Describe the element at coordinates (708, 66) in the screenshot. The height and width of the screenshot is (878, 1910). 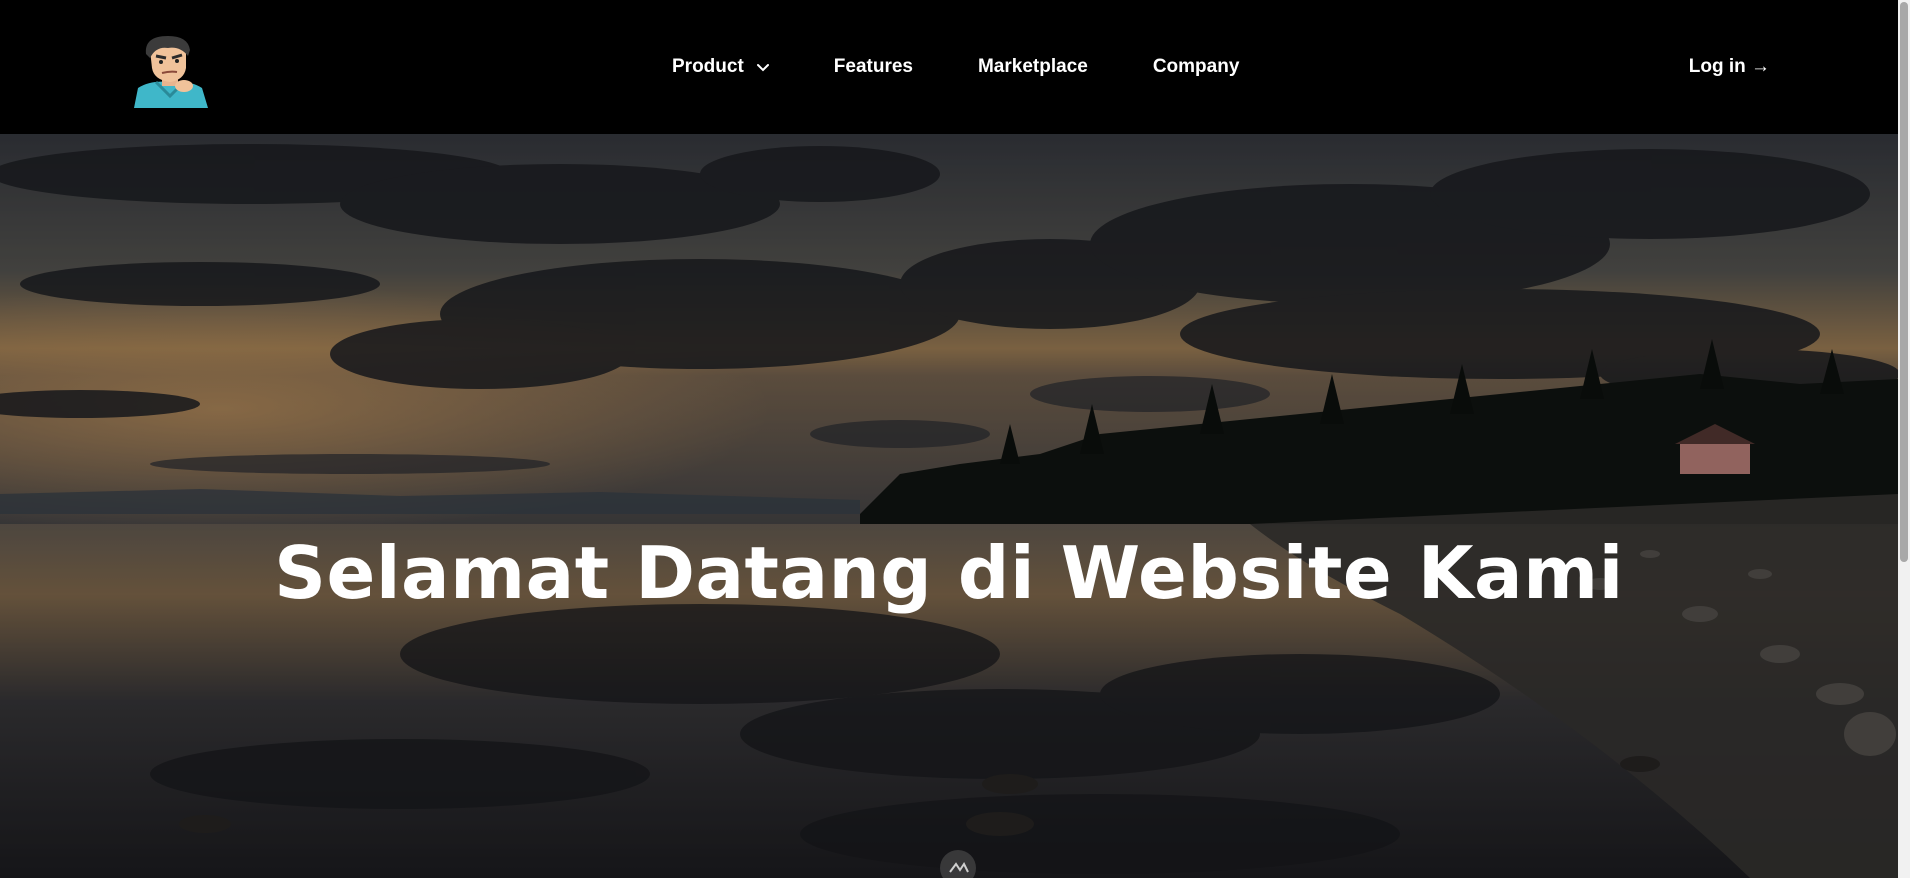
I see `nav-item-label: Product` at that location.